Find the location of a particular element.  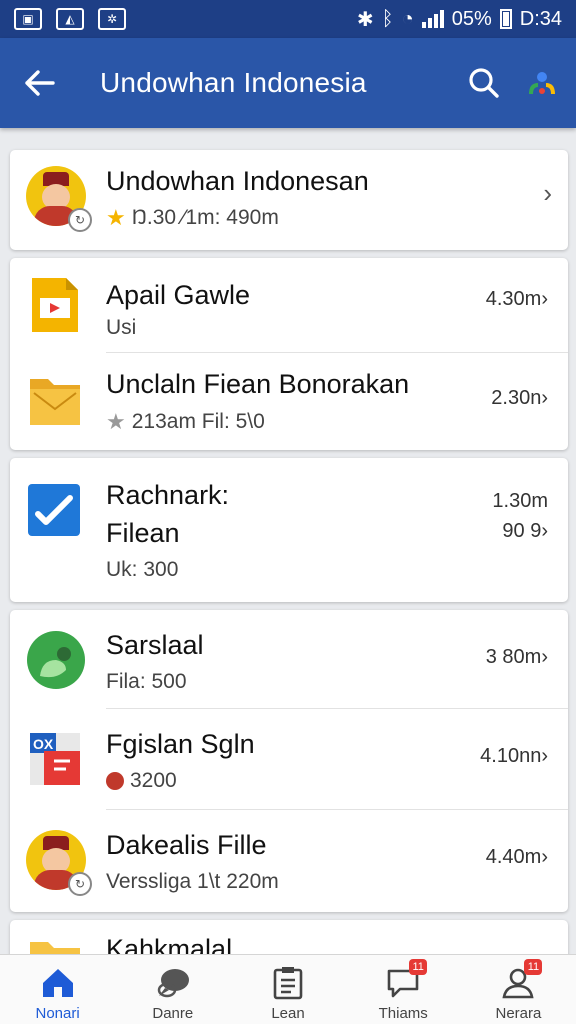

nfc-icon: ✱ is located at coordinates (365, 19).